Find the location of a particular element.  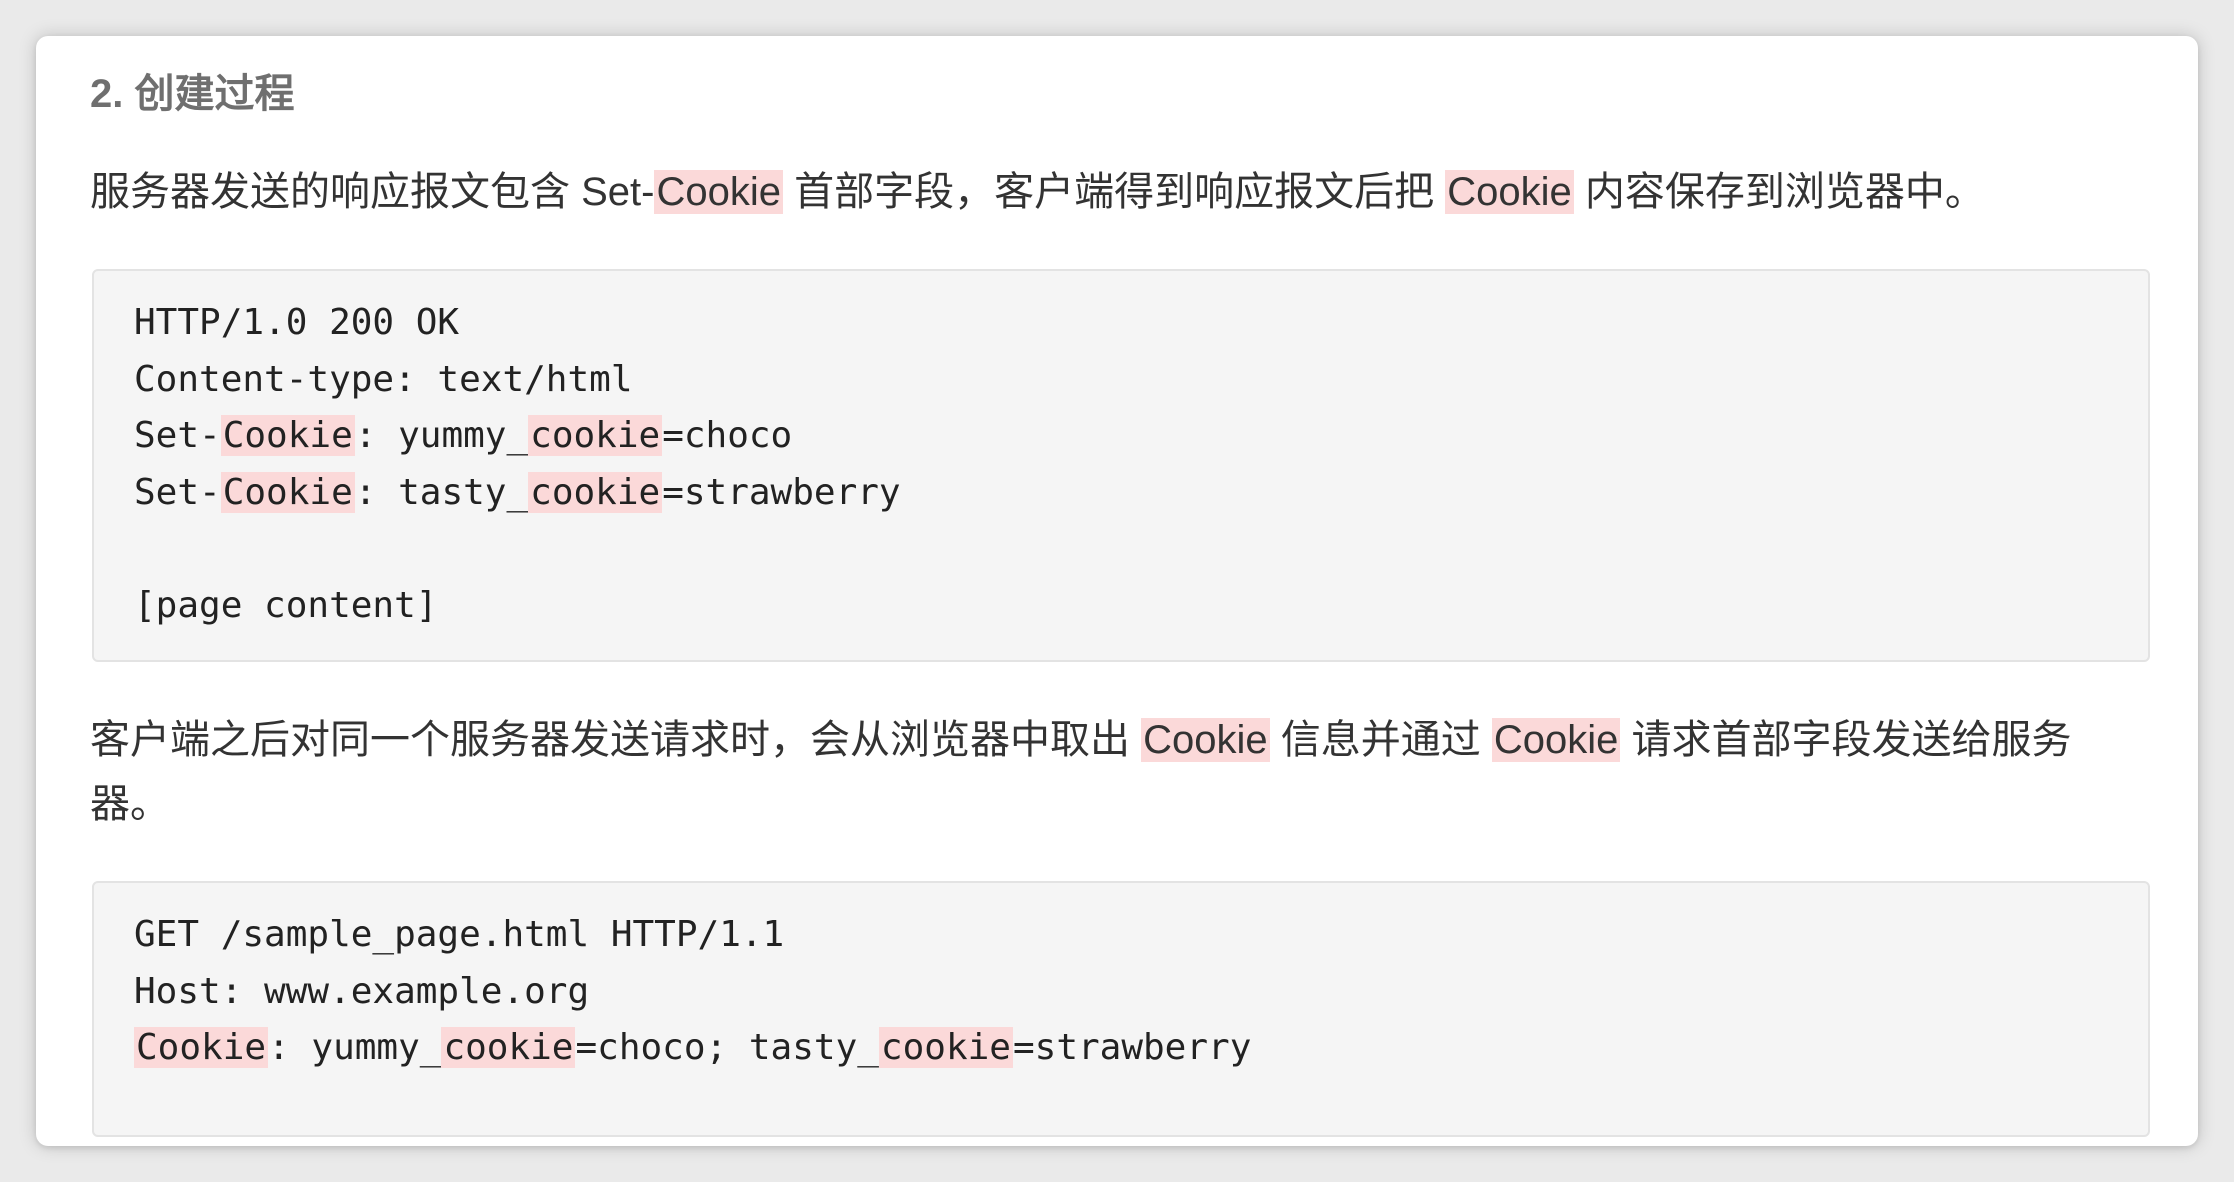

code-line: Set-Cookie: yummy_cookie=choco is located at coordinates (1141, 436).